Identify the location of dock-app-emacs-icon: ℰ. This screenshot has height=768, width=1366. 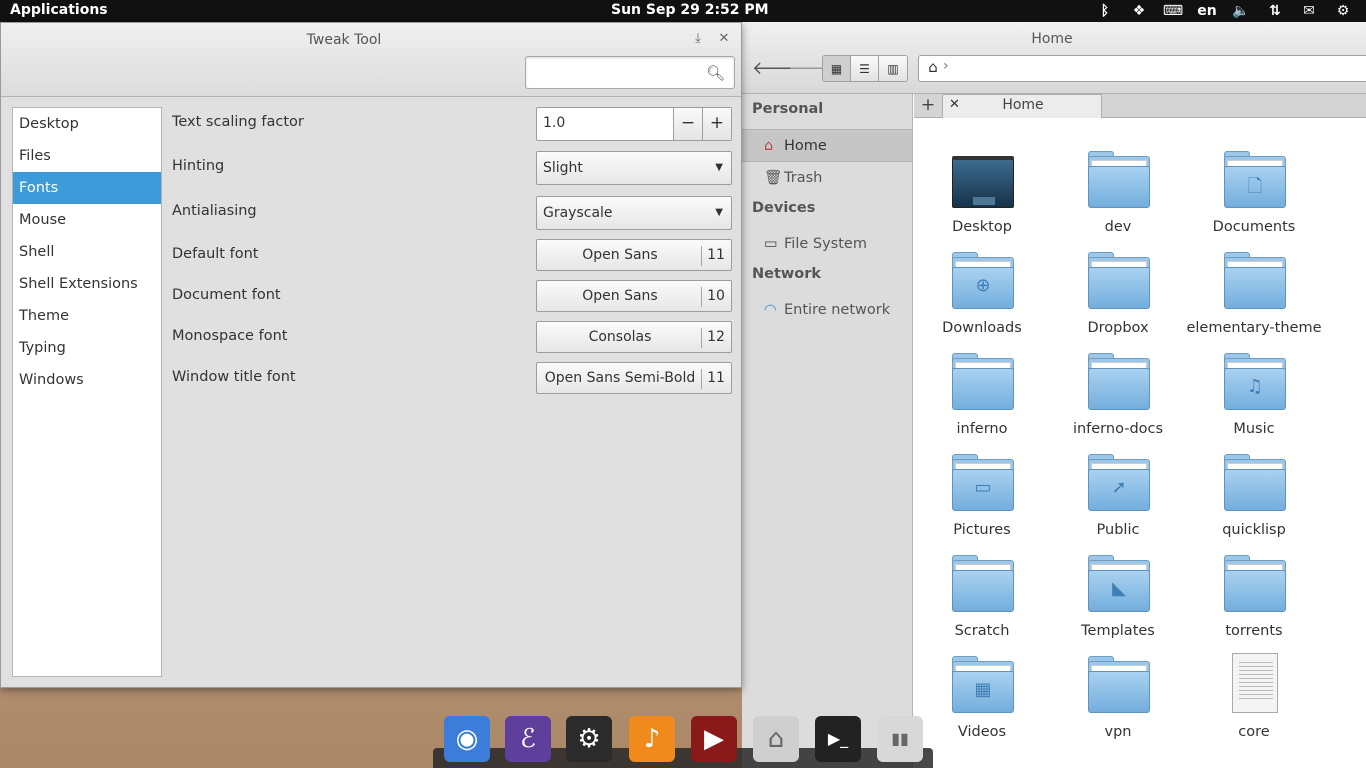
(528, 739).